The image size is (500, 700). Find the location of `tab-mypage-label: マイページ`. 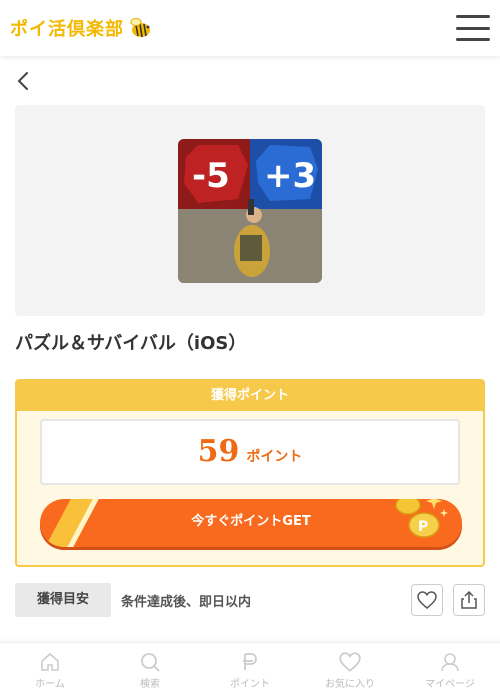

tab-mypage-label: マイページ is located at coordinates (450, 684).